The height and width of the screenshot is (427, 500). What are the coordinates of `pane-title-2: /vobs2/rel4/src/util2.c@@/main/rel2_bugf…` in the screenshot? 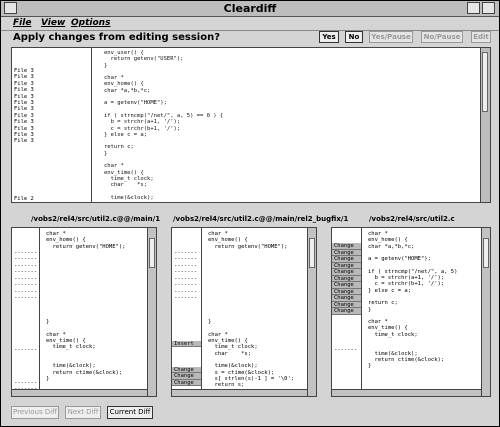 It's located at (261, 219).